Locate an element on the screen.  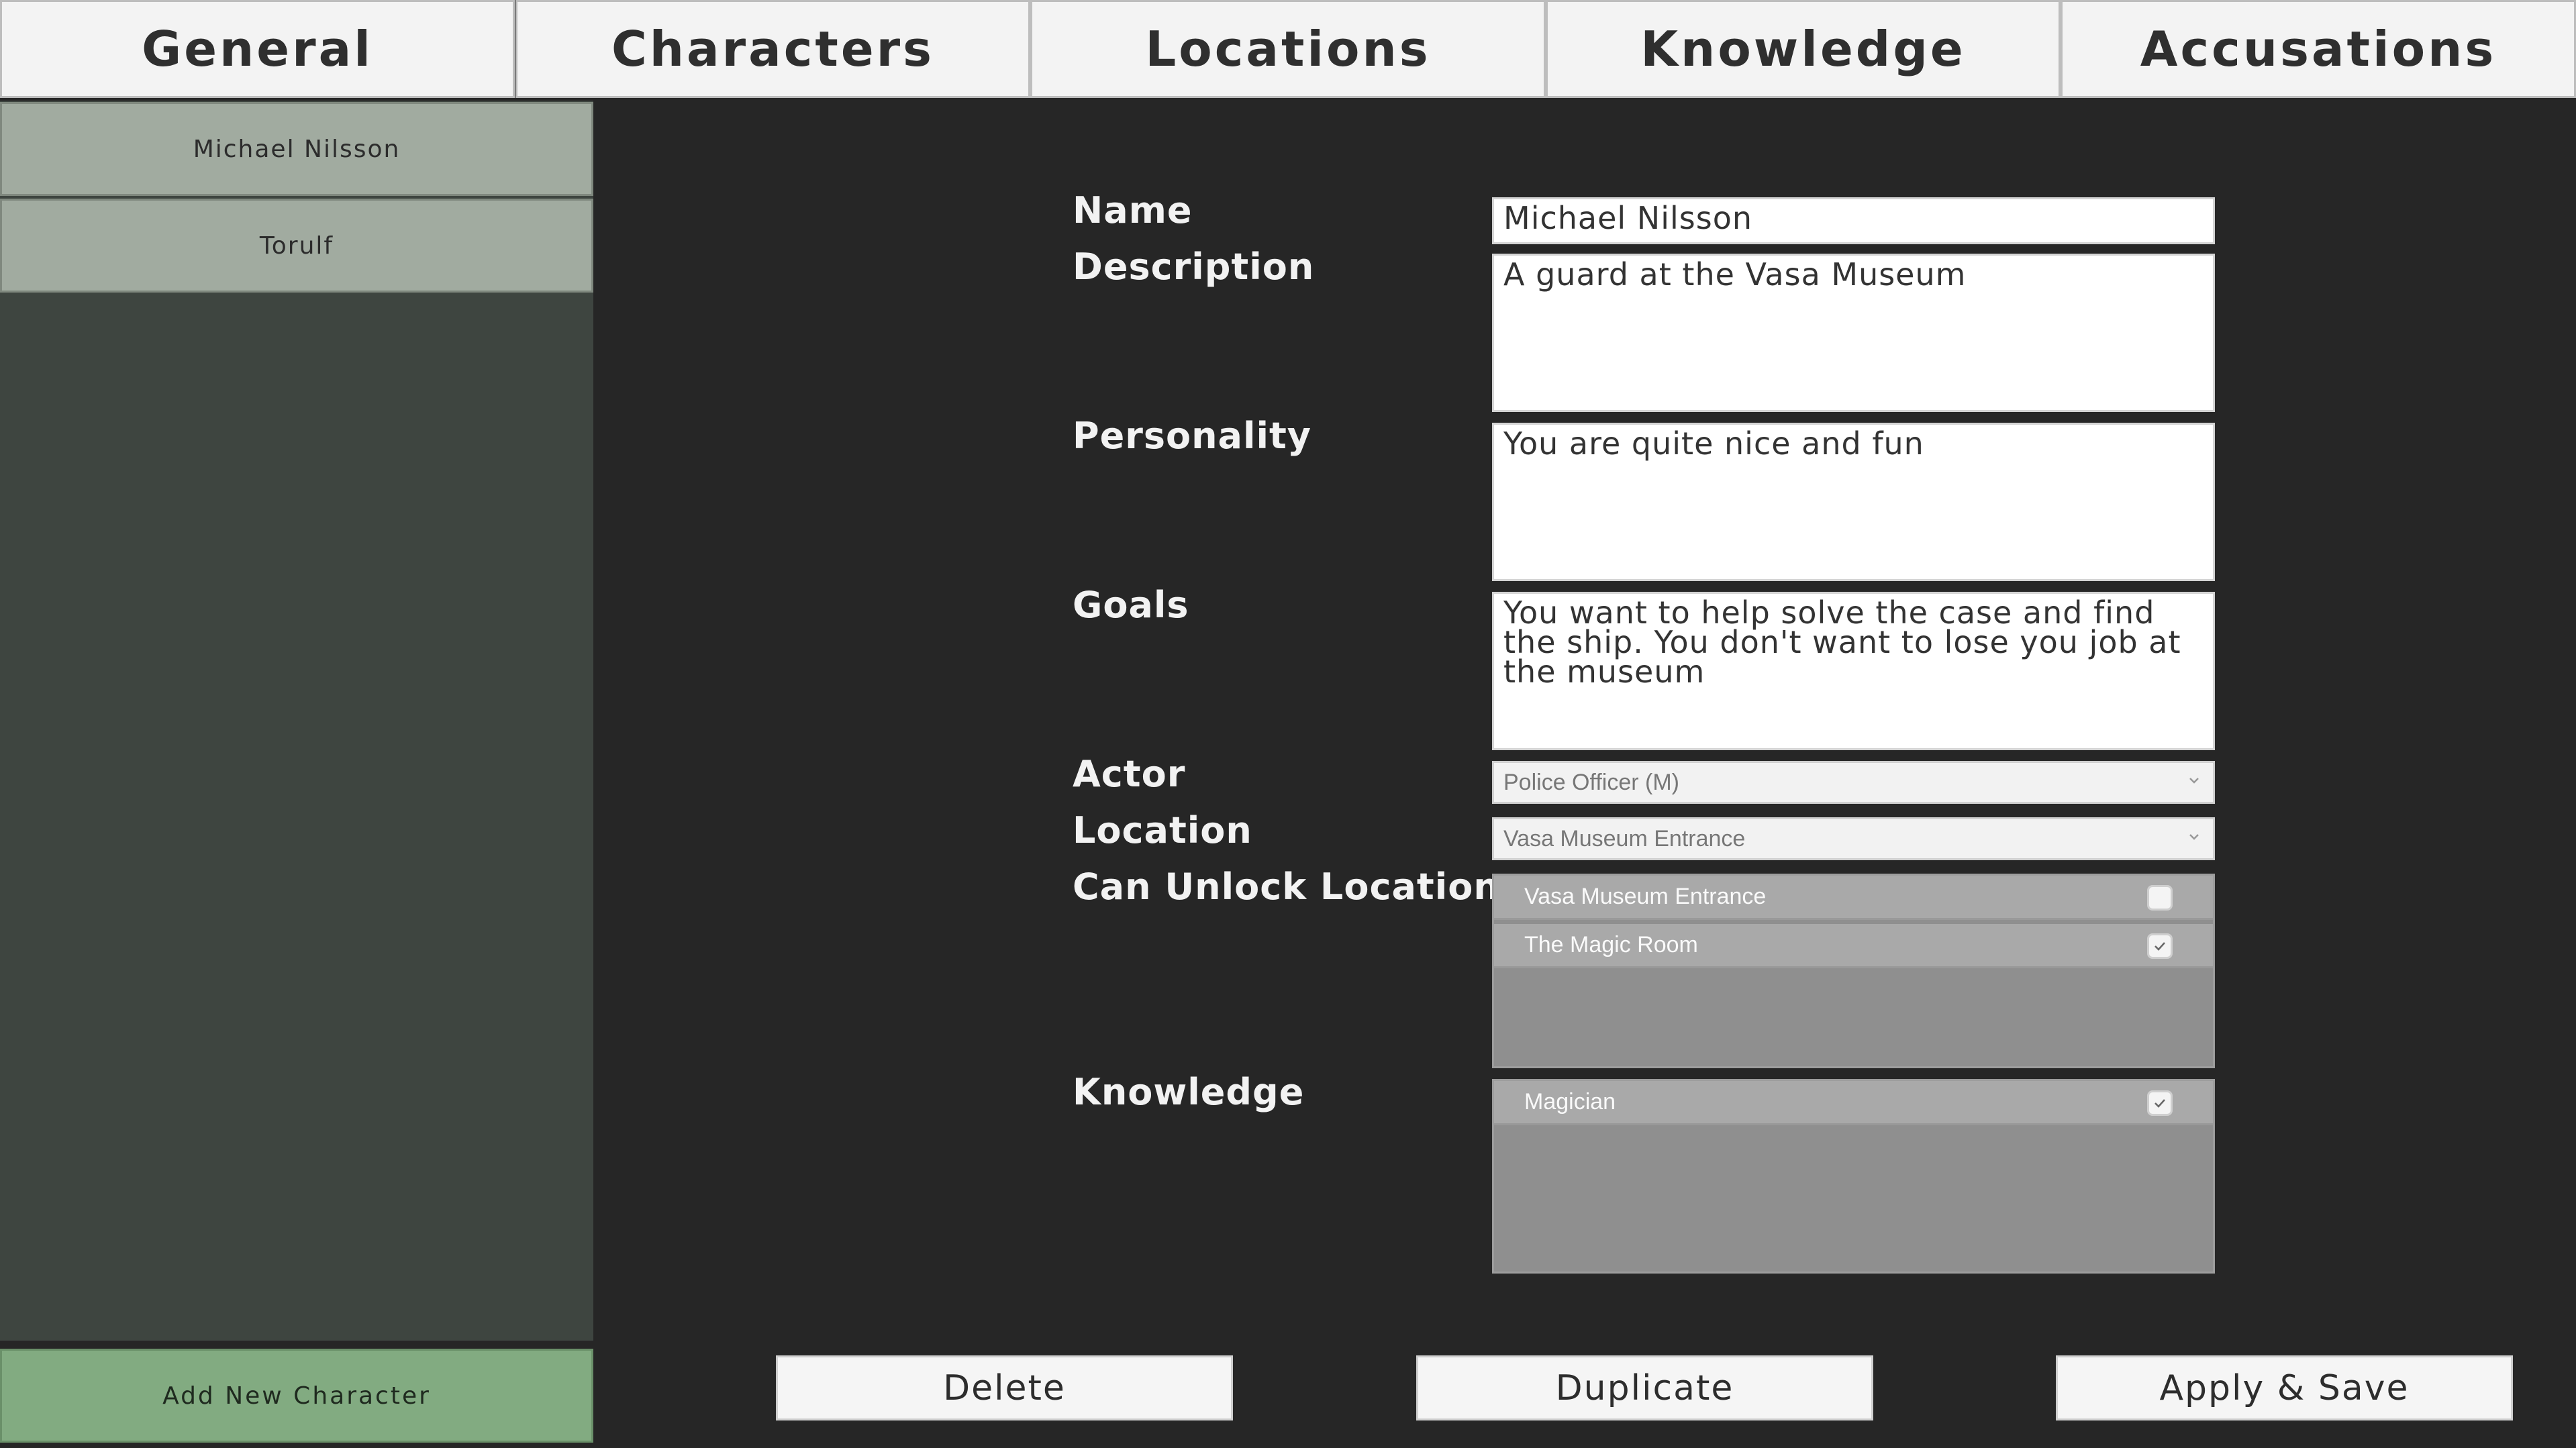
list-item: The Magic Room is located at coordinates (1853, 946).